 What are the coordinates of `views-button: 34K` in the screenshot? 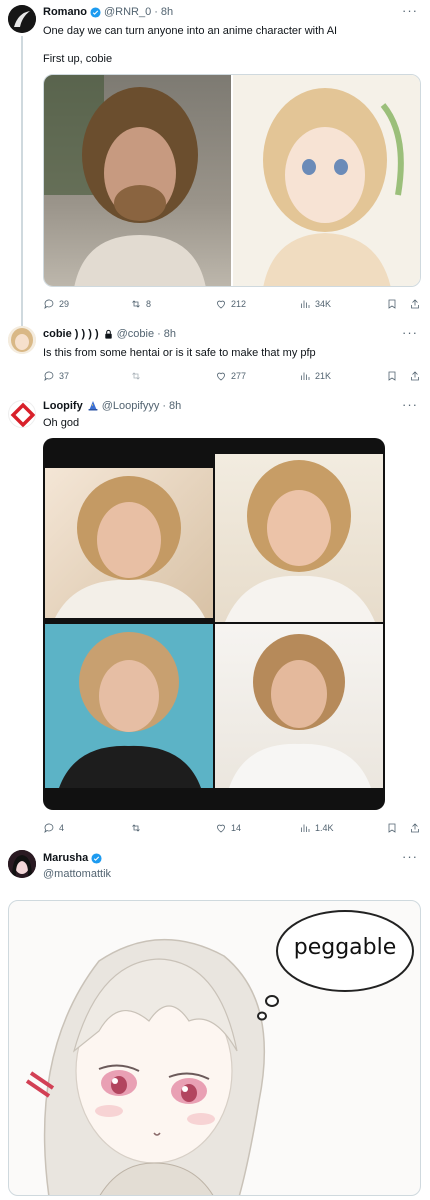 It's located at (315, 304).